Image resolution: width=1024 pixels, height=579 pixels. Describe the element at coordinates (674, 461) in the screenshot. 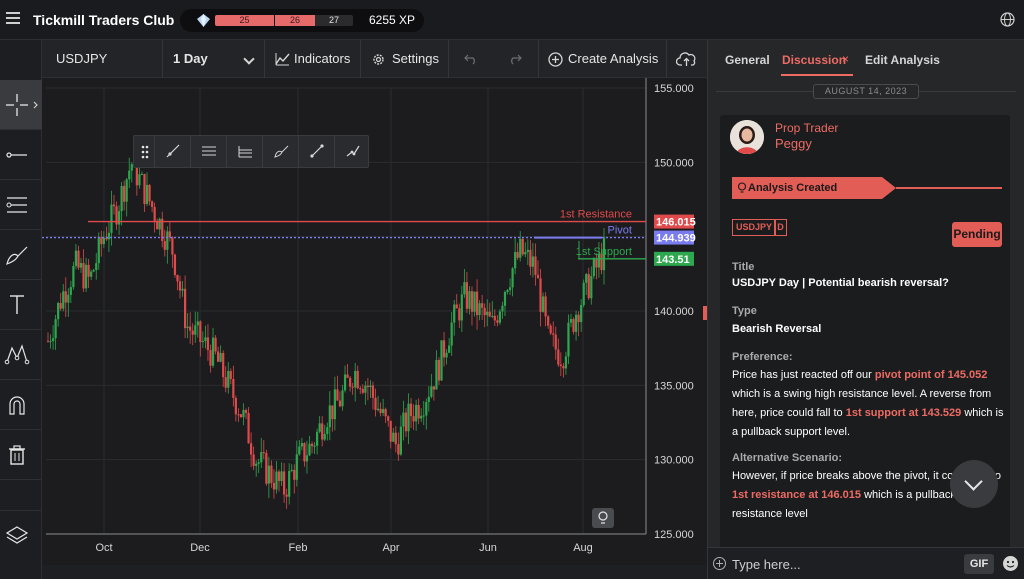

I see `y-tick-label: 130.000` at that location.